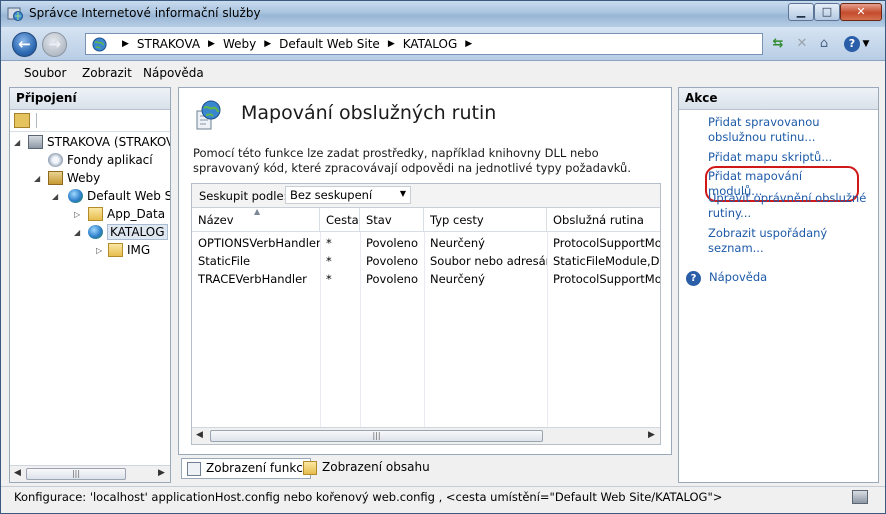  I want to click on tree-node-katalog: KATALOG, so click(128, 232).